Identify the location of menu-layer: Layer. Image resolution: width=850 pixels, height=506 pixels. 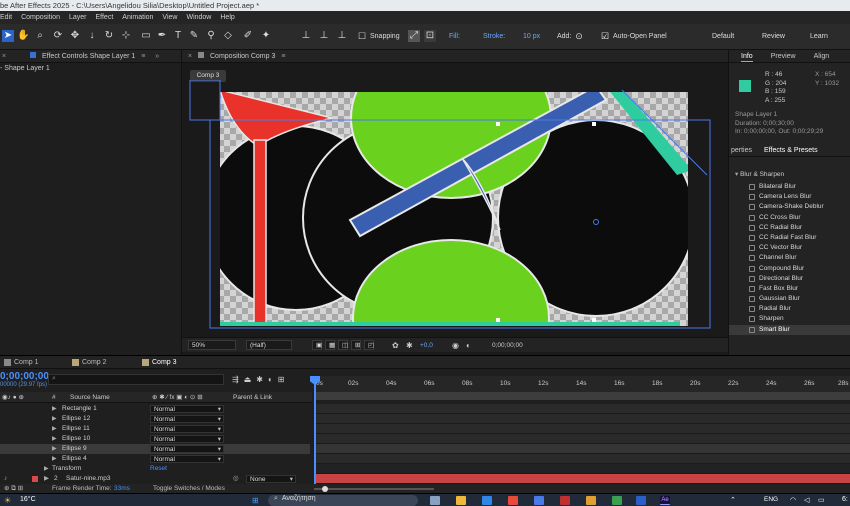
(78, 17).